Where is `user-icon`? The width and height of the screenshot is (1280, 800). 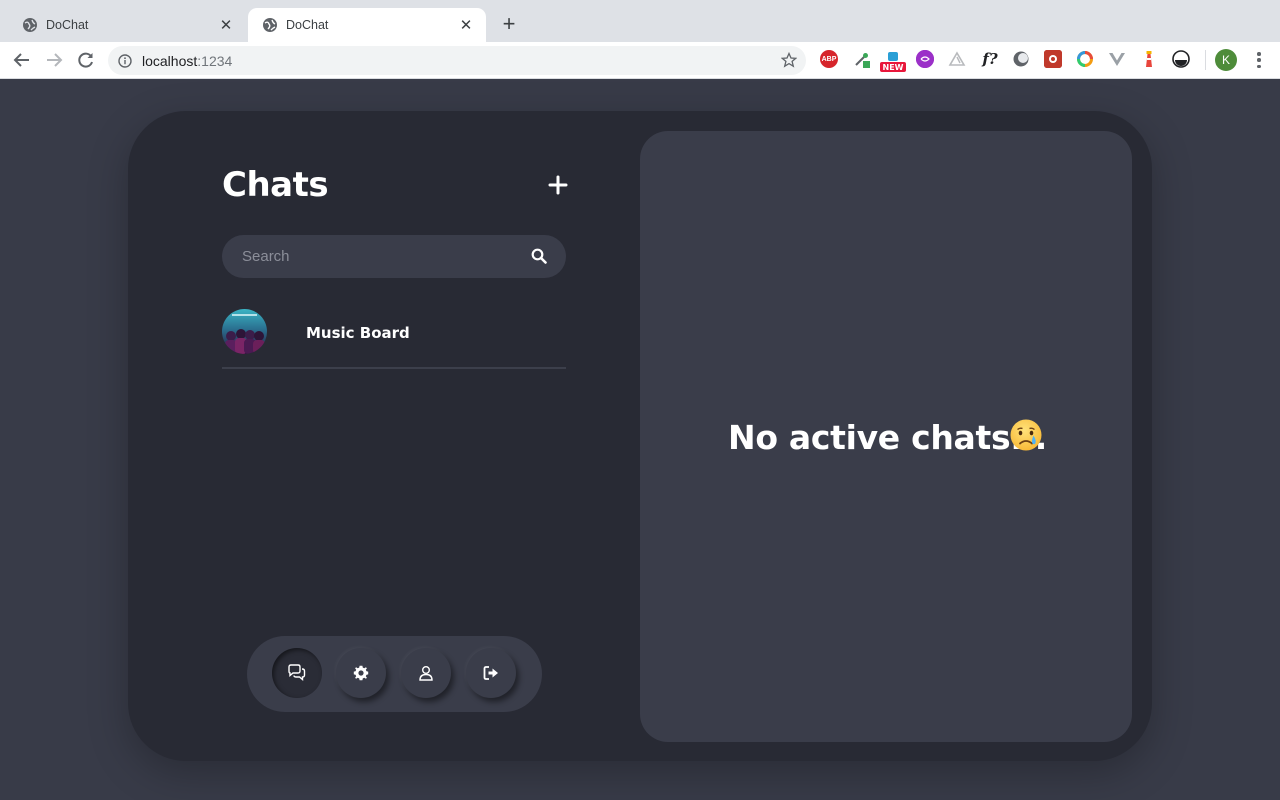 user-icon is located at coordinates (426, 673).